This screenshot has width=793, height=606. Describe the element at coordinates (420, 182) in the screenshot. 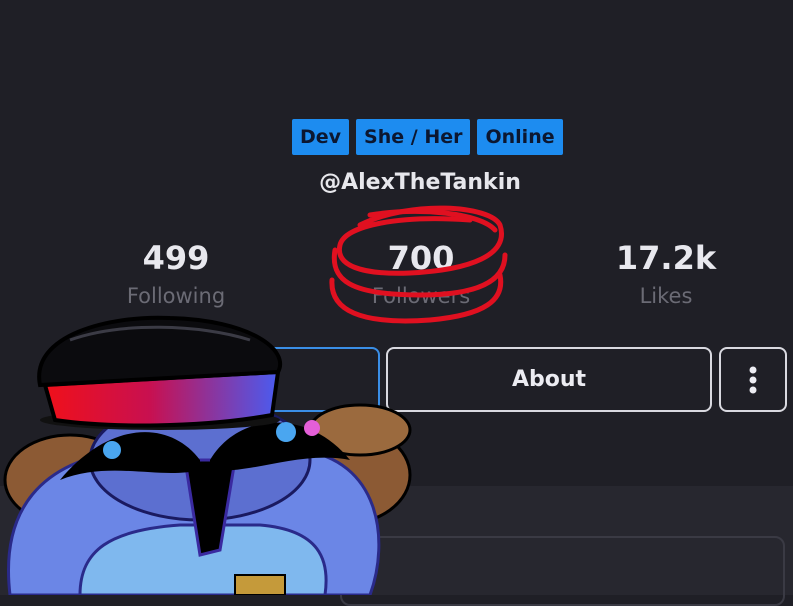

I see `username-handle: @AlexTheTankin` at that location.